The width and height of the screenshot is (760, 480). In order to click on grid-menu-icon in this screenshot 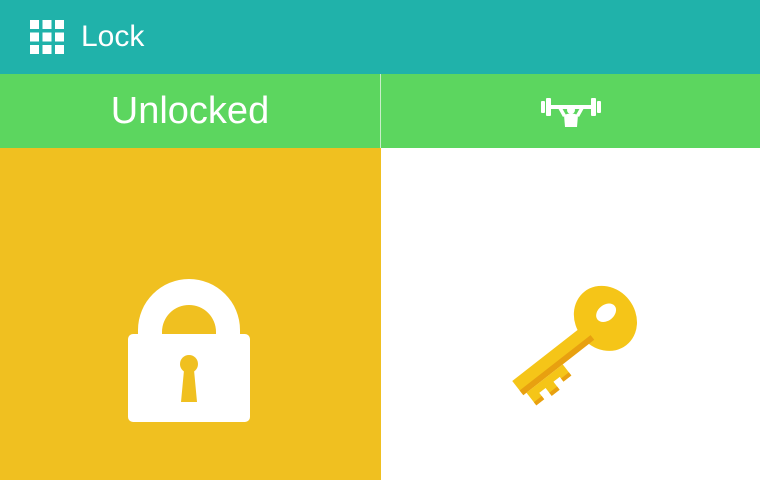, I will do `click(47, 37)`.